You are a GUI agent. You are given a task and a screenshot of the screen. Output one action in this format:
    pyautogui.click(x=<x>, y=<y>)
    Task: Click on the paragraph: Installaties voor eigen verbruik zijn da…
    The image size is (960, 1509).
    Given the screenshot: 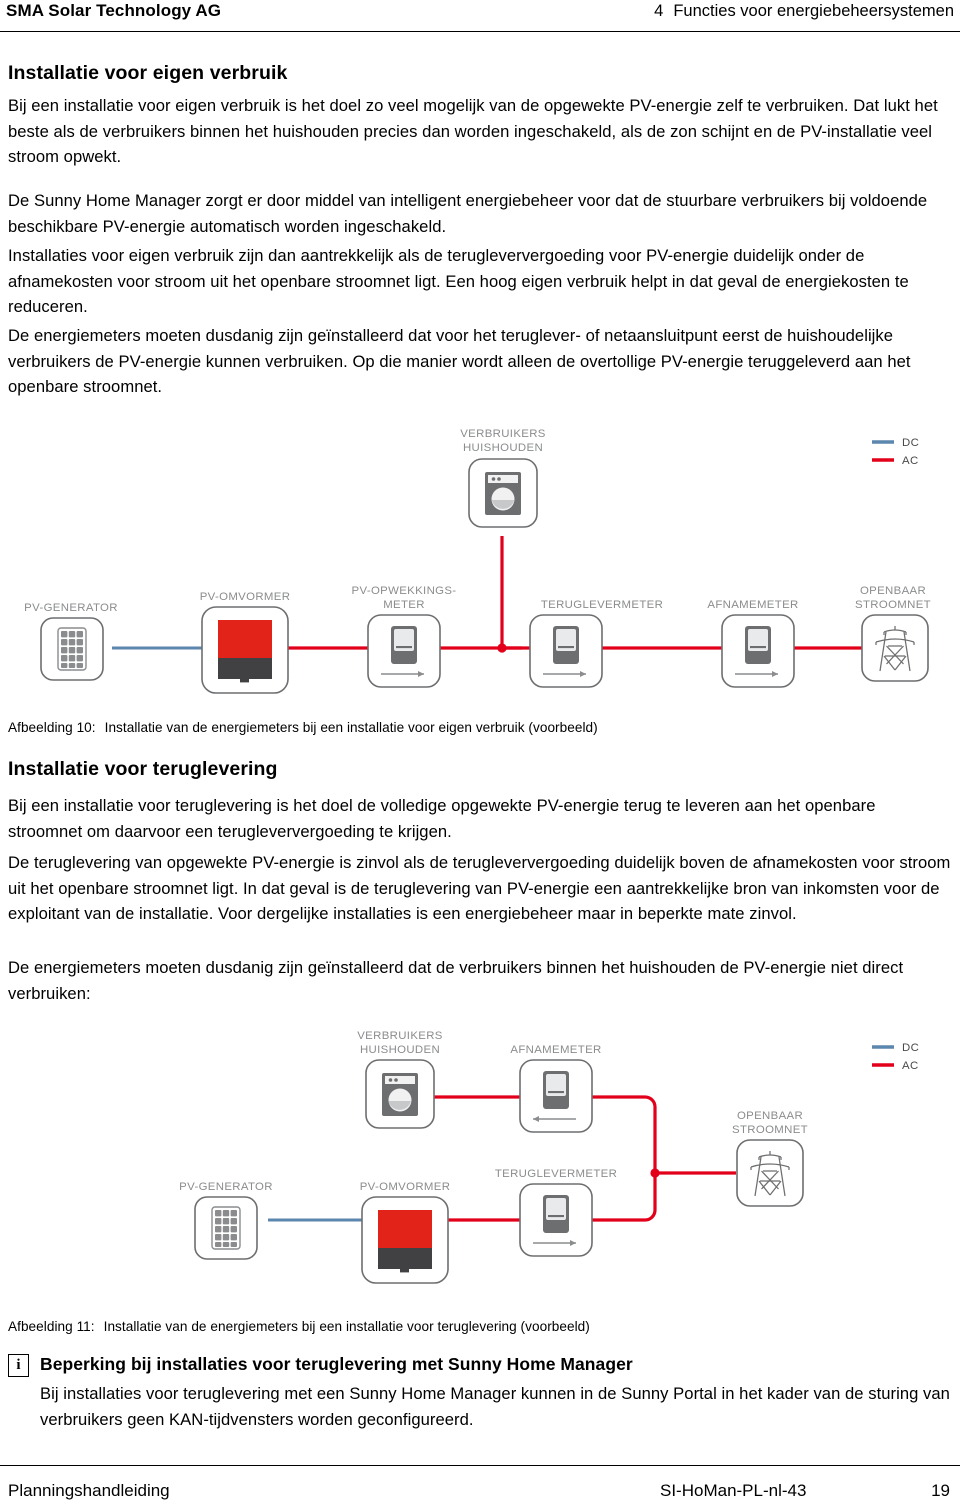 What is the action you would take?
    pyautogui.click(x=458, y=281)
    